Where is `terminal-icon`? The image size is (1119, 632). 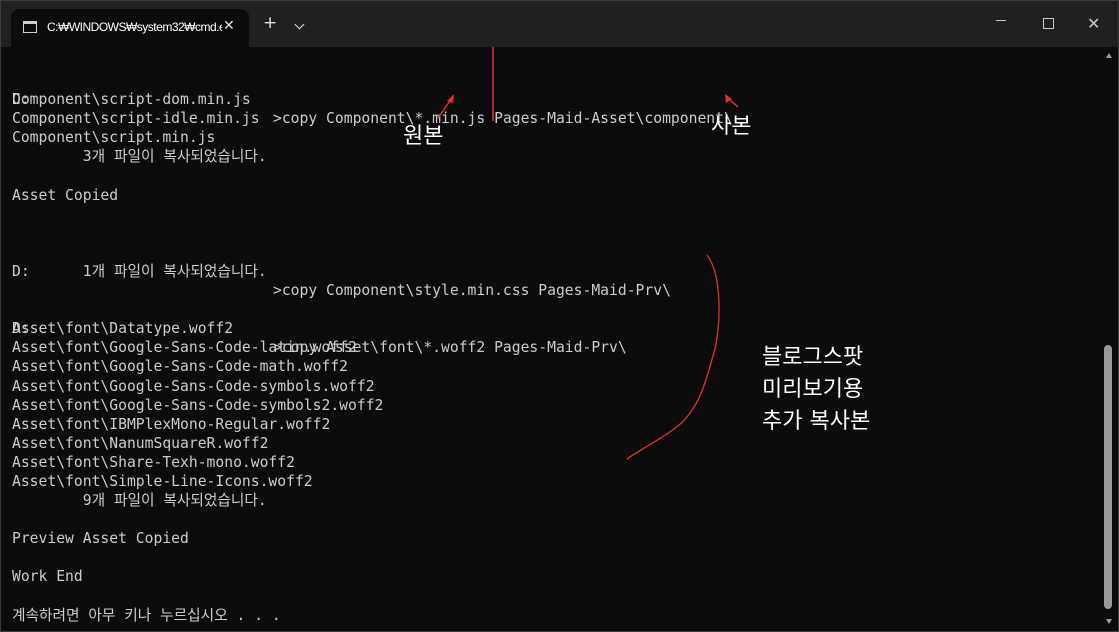 terminal-icon is located at coordinates (30, 27).